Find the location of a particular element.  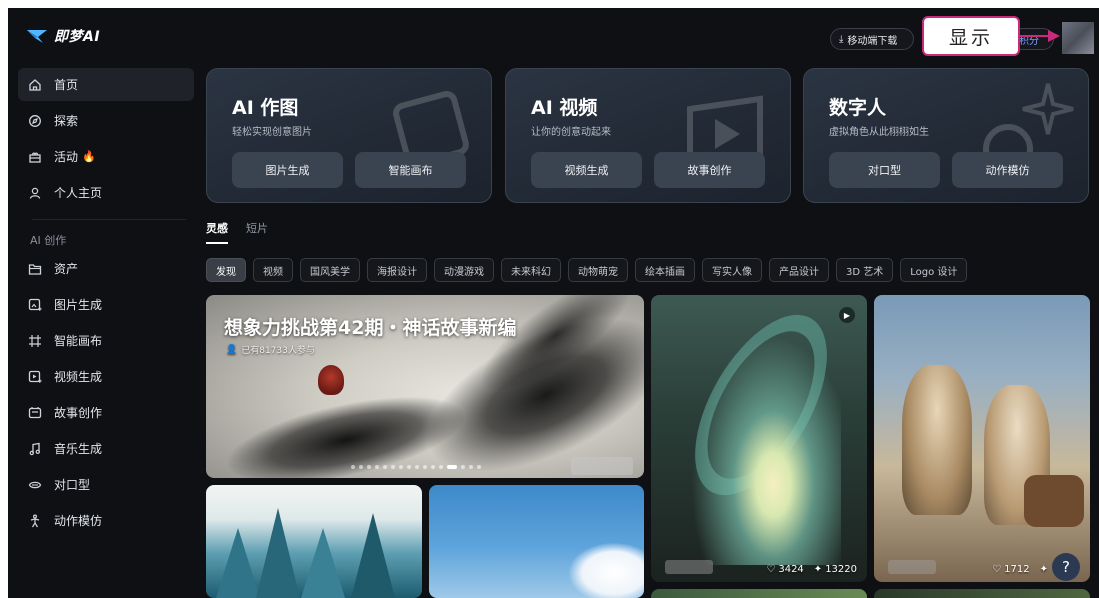

sidebar-item-music: 音乐生成 is located at coordinates (106, 448).